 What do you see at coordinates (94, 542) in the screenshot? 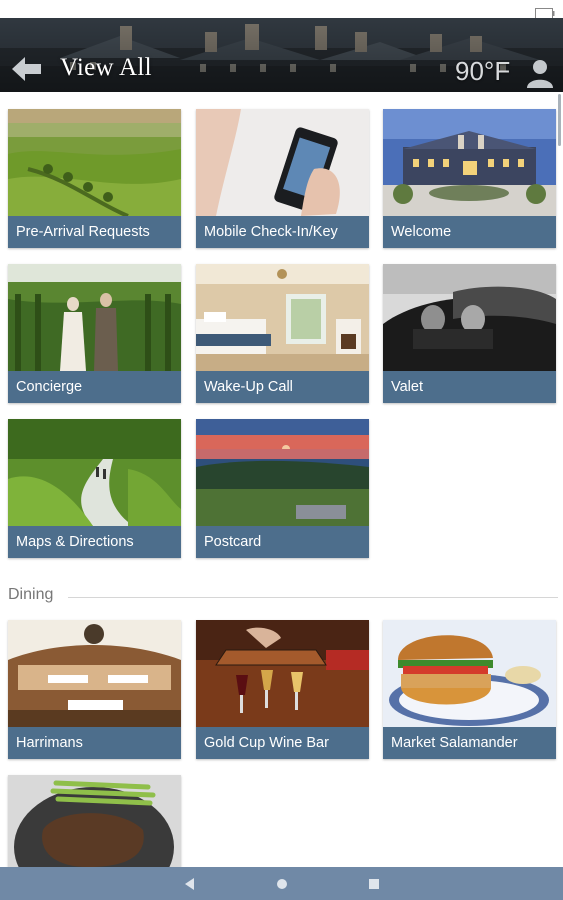
I see `tile-label: Maps & Directions` at bounding box center [94, 542].